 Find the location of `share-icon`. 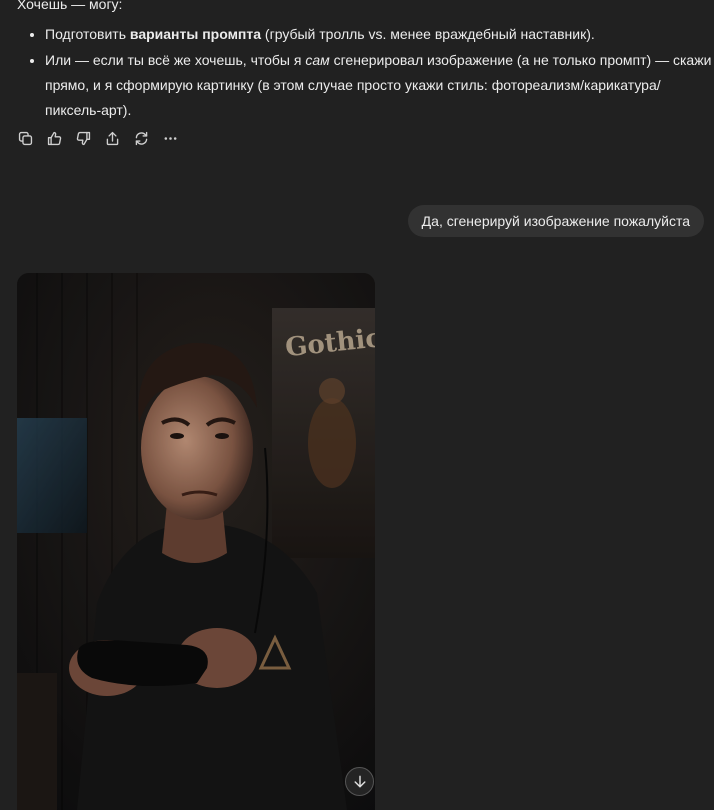

share-icon is located at coordinates (112, 138).